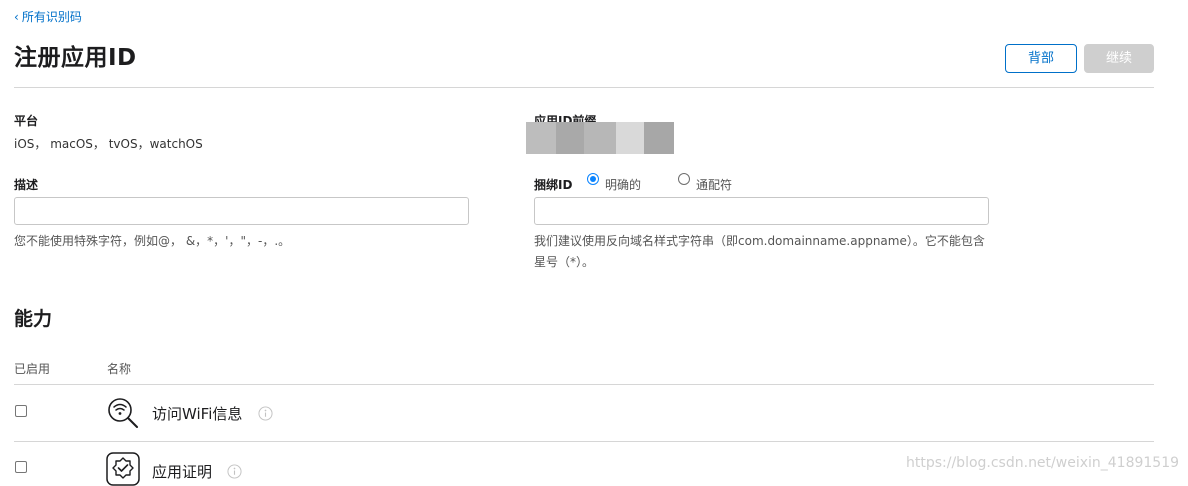 This screenshot has width=1188, height=486. I want to click on col-name-header: 名称, so click(119, 369).